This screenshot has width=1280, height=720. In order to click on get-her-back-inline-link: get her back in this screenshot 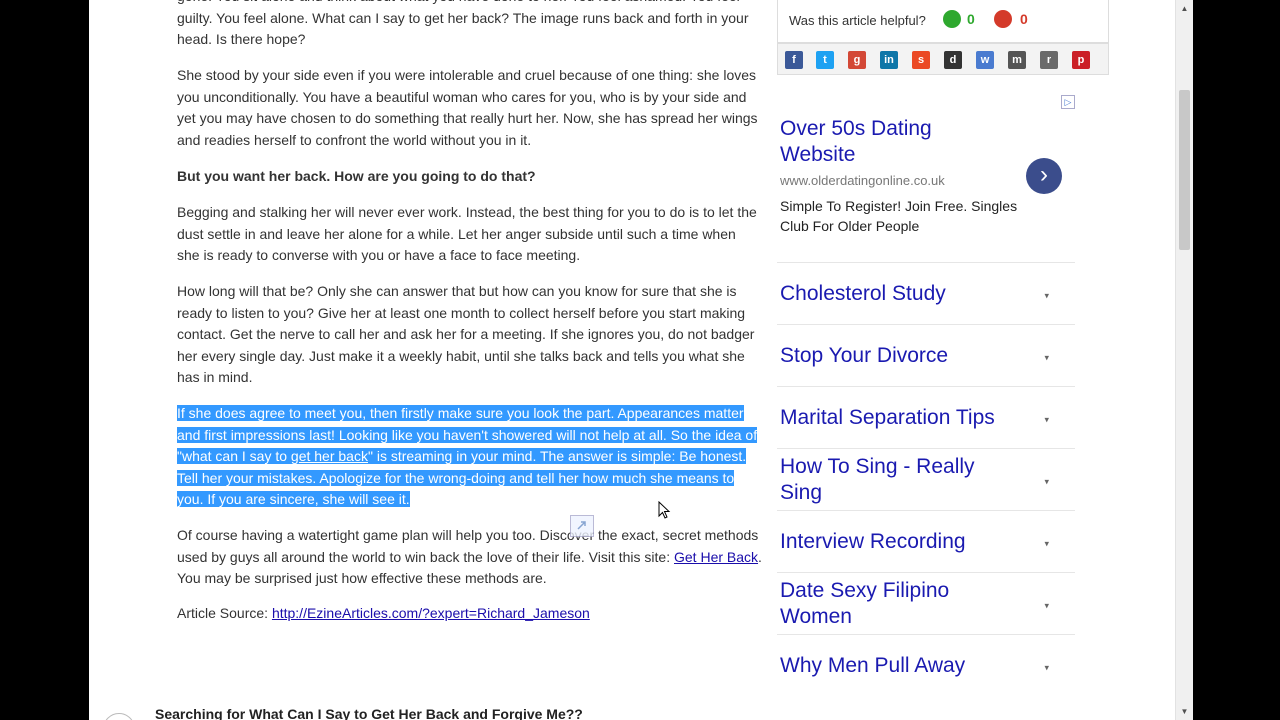, I will do `click(329, 456)`.